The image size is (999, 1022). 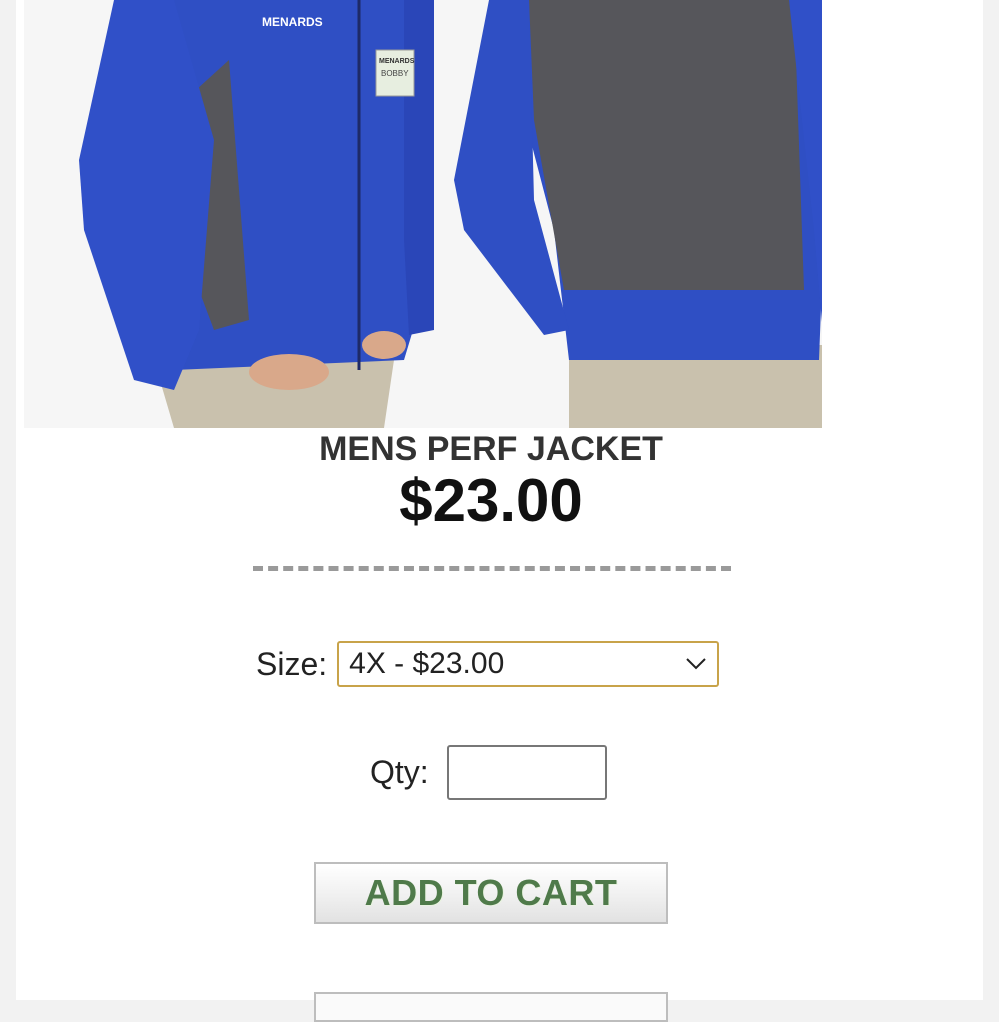 What do you see at coordinates (427, 663) in the screenshot?
I see `size-selected-value: 4X - $23.00` at bounding box center [427, 663].